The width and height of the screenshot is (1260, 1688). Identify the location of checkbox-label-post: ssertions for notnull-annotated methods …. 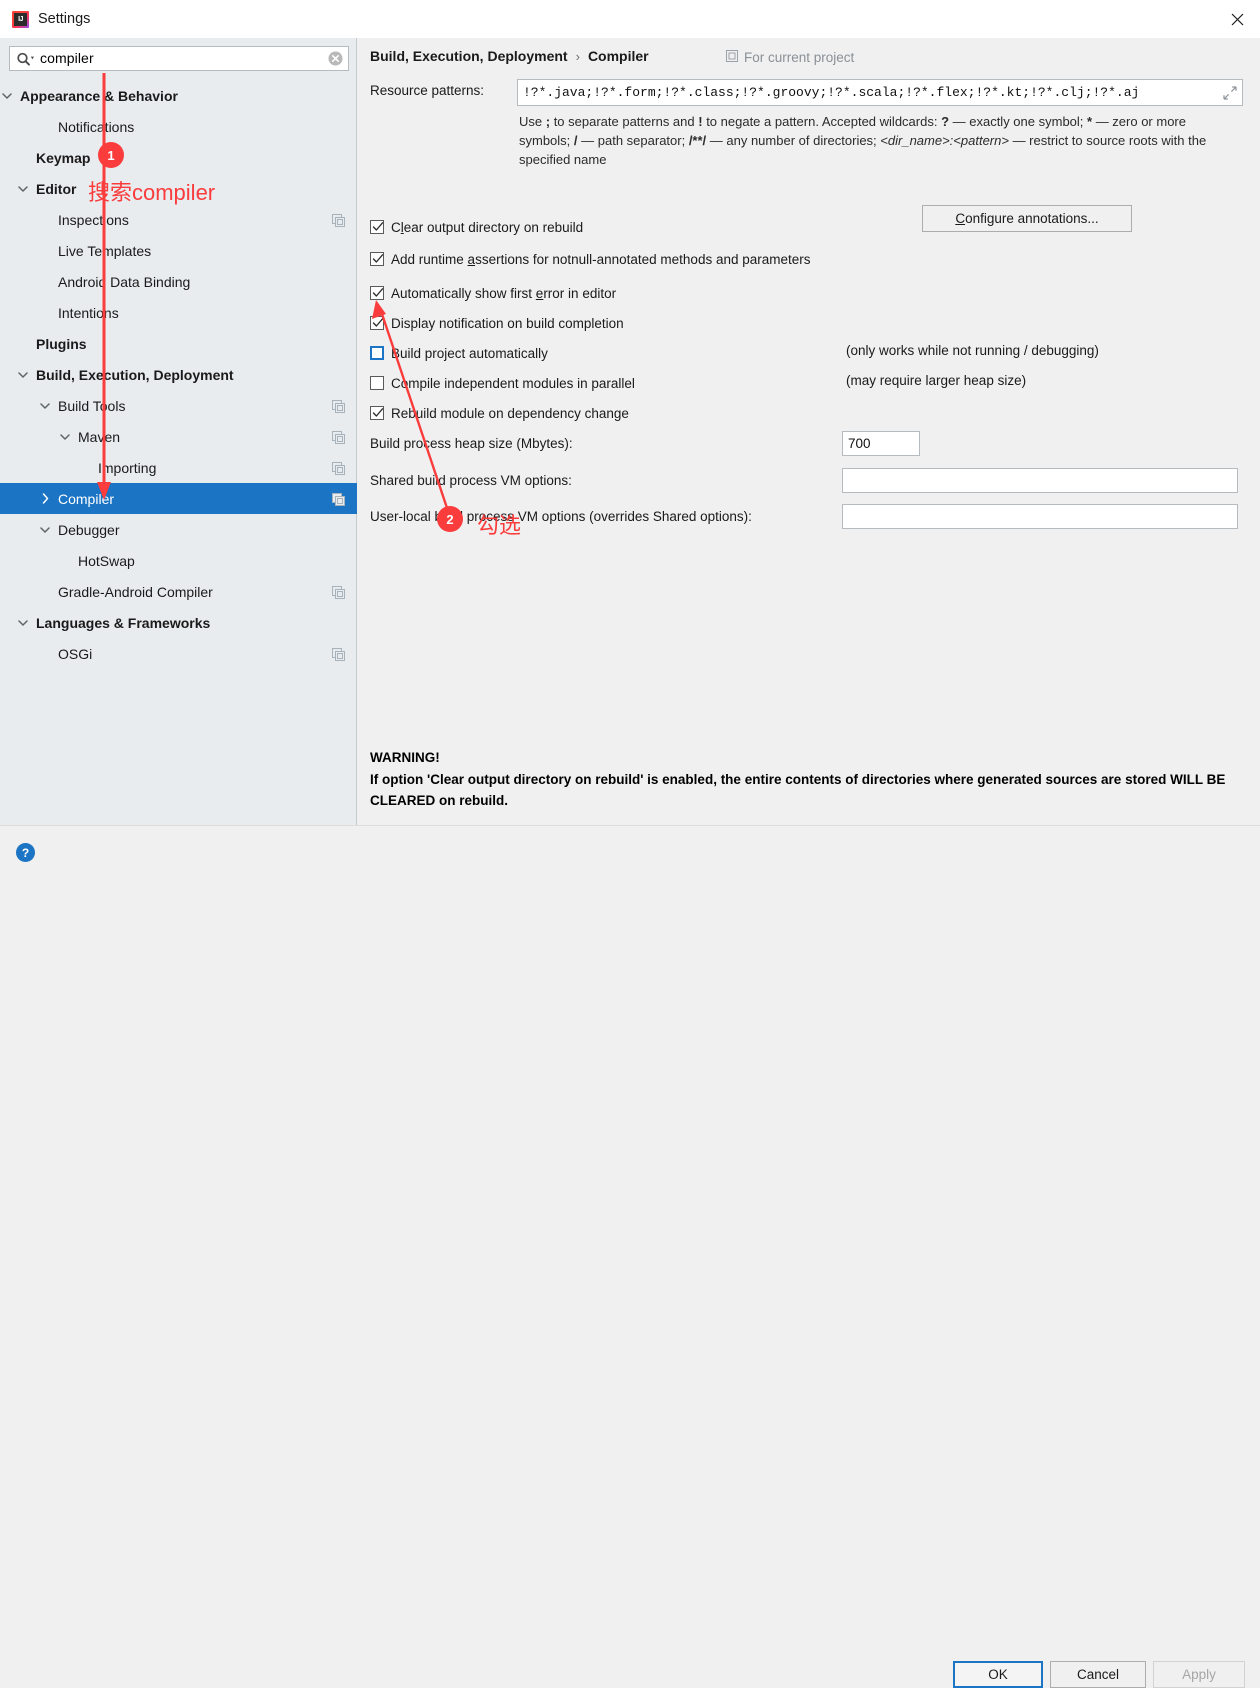
(643, 259).